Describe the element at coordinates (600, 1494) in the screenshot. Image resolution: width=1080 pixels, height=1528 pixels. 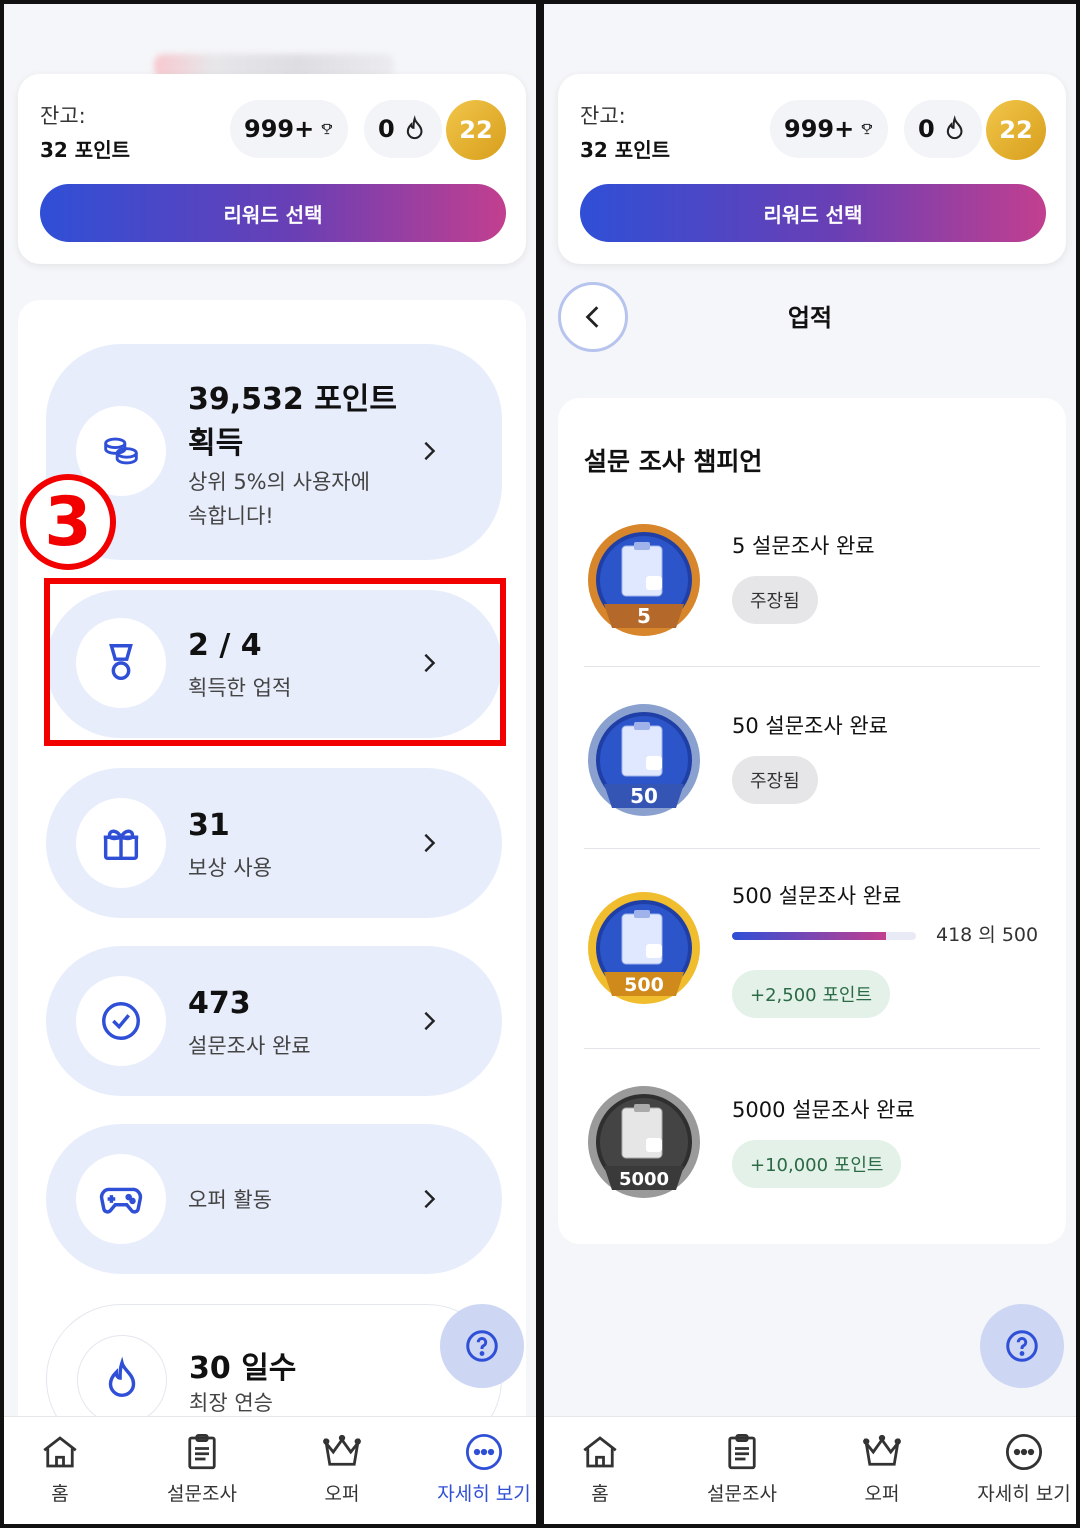
I see `nav-home-label: 홈` at that location.